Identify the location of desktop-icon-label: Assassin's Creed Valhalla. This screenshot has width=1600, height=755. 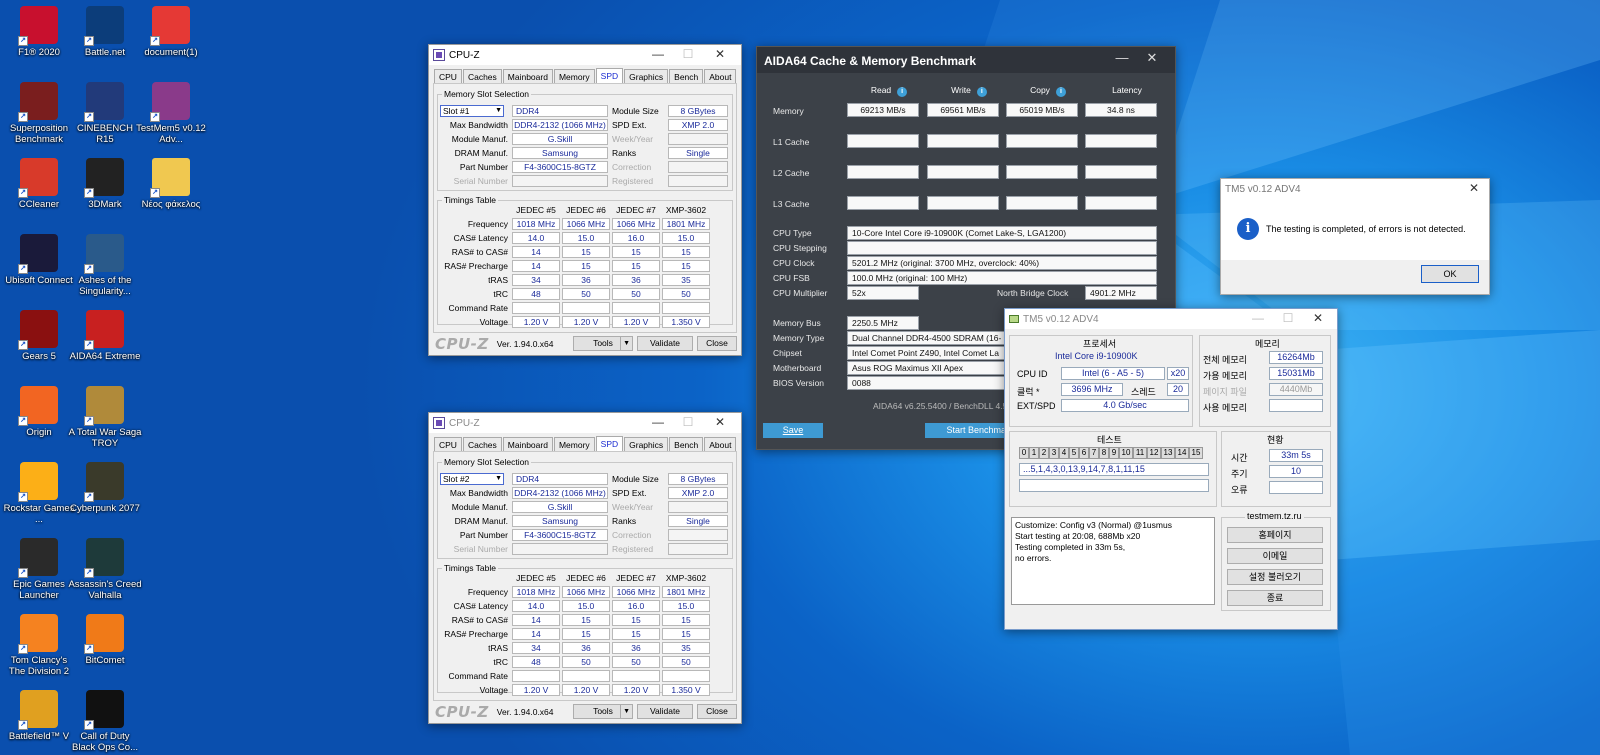
(105, 590).